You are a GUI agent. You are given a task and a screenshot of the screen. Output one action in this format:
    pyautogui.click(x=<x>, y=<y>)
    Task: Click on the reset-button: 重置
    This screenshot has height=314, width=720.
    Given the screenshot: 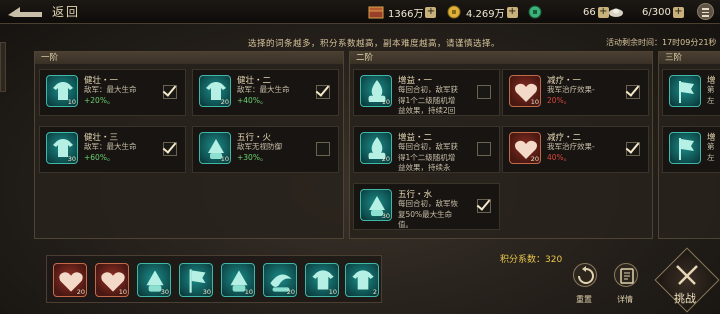 What is the action you would take?
    pyautogui.click(x=584, y=299)
    